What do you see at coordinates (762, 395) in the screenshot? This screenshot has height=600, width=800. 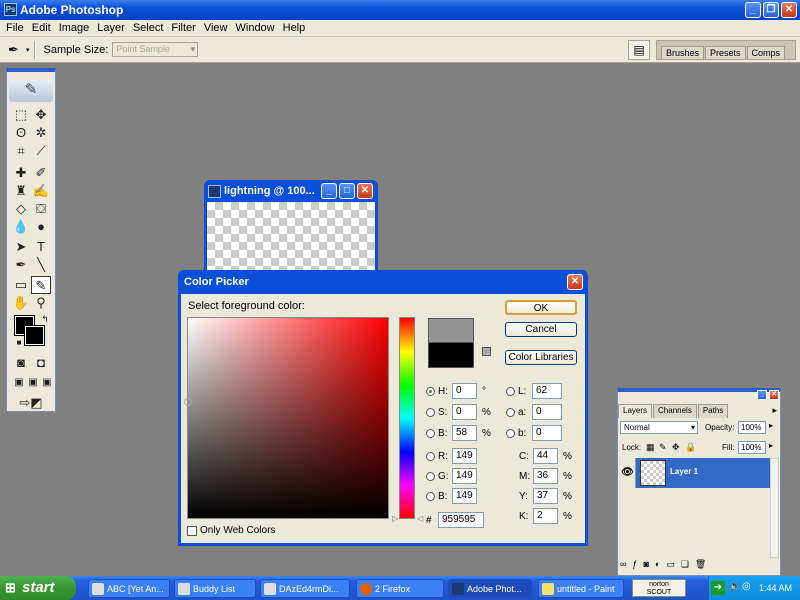 I see `panel-minimize-button: _` at bounding box center [762, 395].